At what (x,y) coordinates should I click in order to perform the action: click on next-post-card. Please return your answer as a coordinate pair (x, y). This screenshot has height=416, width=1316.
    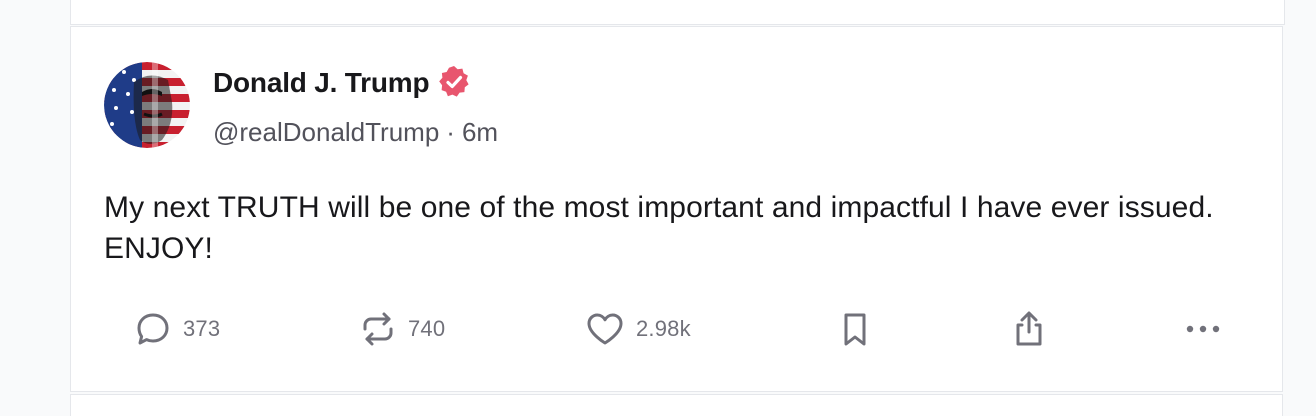
    Looking at the image, I should click on (676, 405).